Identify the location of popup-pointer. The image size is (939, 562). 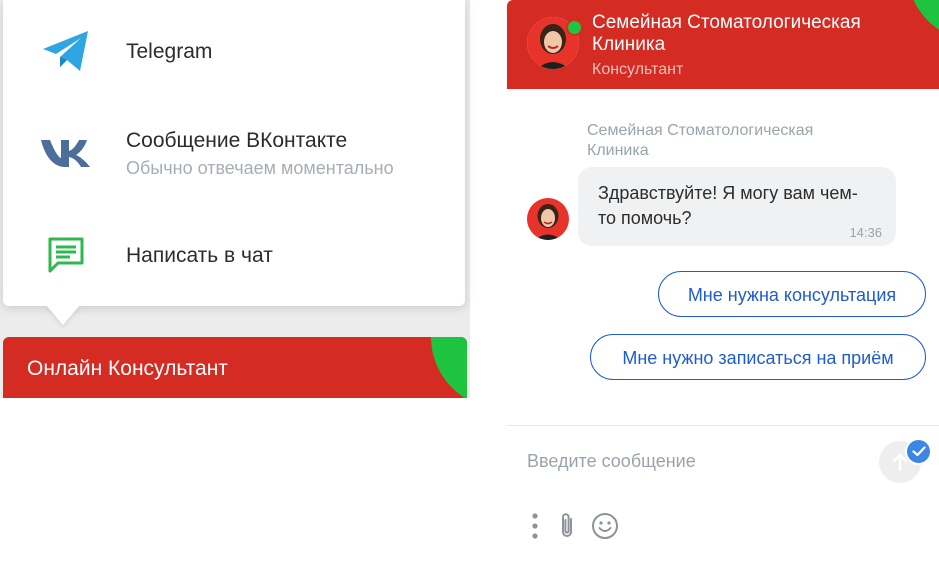
(63, 315).